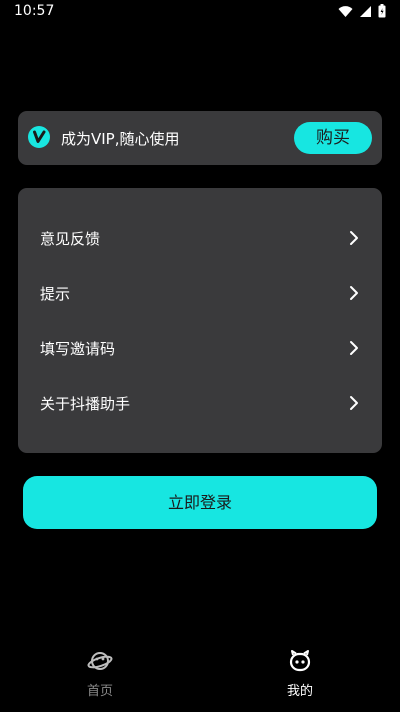 Image resolution: width=400 pixels, height=712 pixels. I want to click on nav-item-label: 我的, so click(299, 691).